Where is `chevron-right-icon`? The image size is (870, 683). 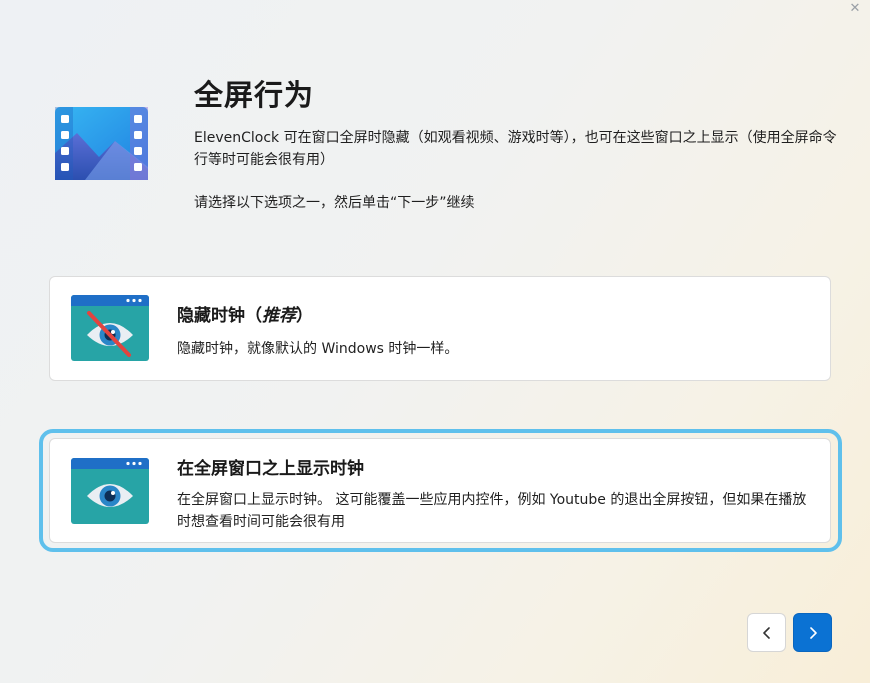 chevron-right-icon is located at coordinates (813, 632).